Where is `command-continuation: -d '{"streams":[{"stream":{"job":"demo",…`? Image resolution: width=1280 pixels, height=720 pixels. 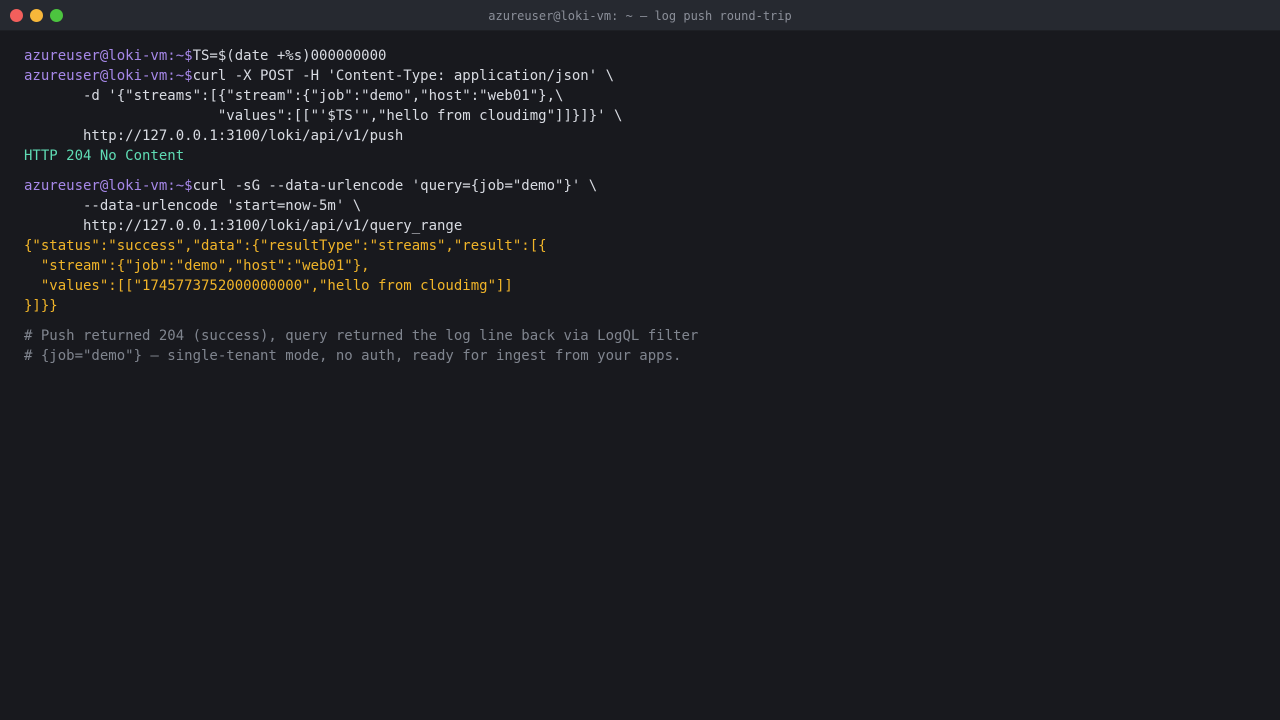 command-continuation: -d '{"streams":[{"stream":{"job":"demo",… is located at coordinates (294, 96).